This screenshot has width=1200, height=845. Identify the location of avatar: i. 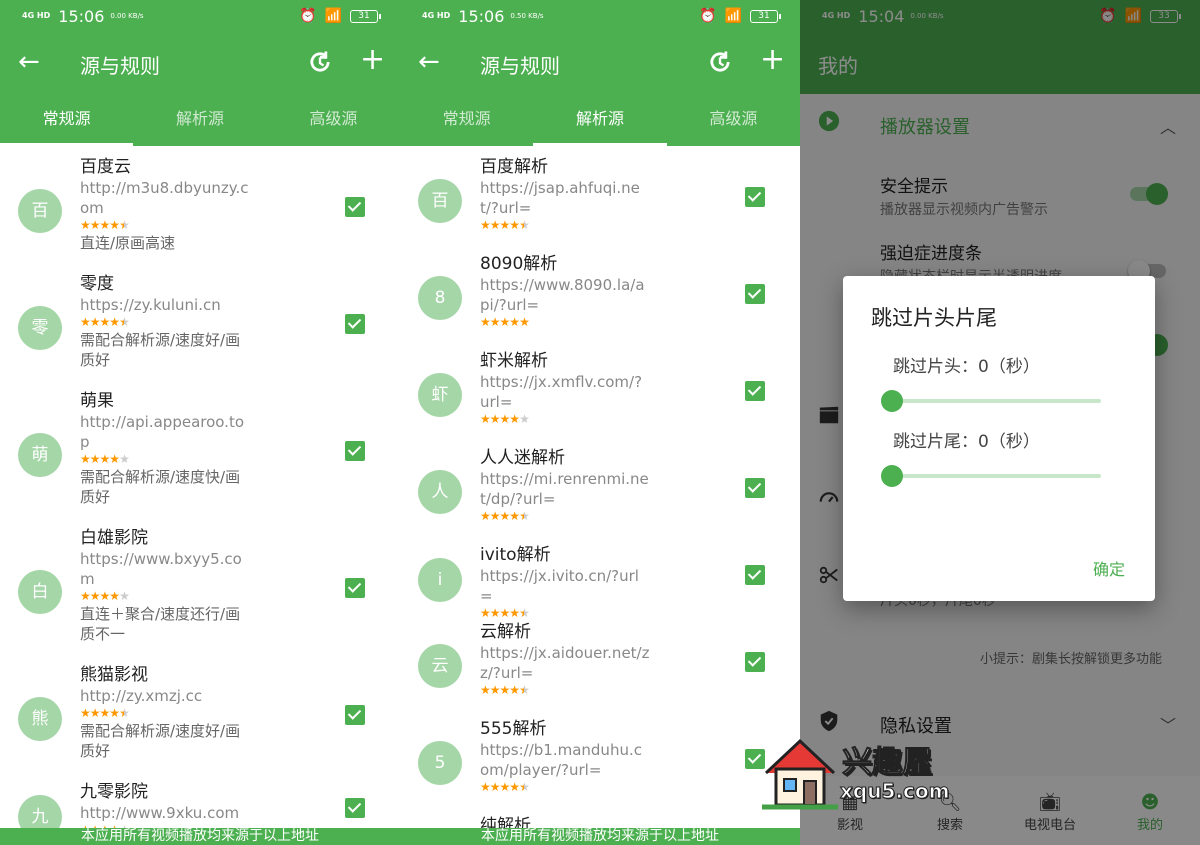
(440, 580).